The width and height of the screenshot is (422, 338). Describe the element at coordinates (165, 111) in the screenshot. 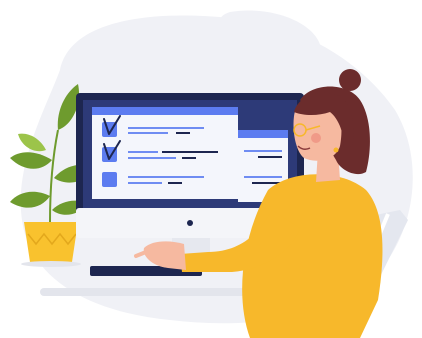

I see `checklist-window-bar` at that location.